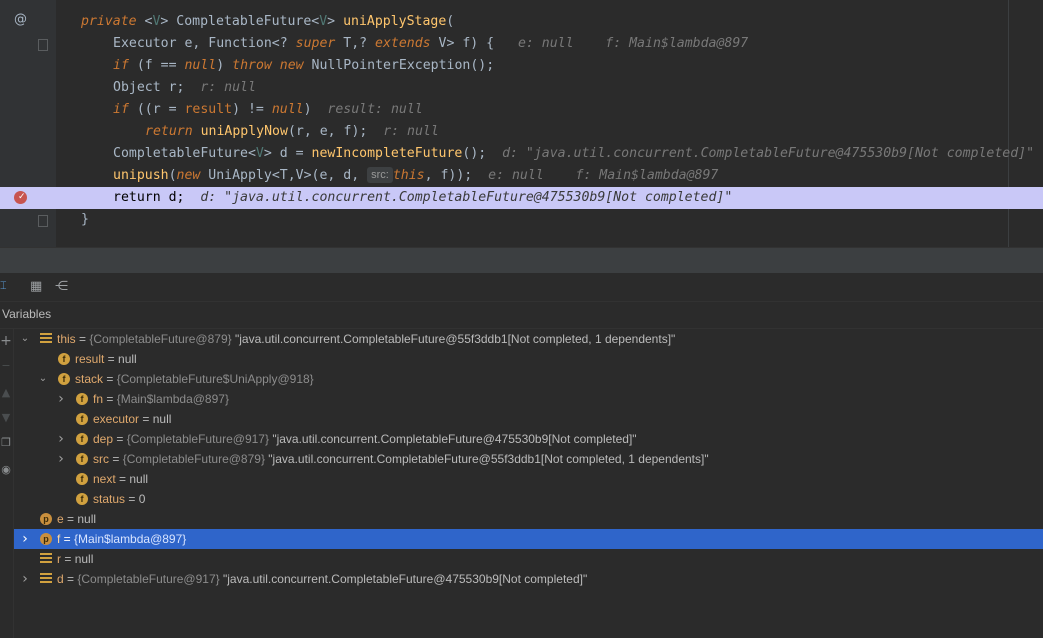 This screenshot has height=638, width=1043. What do you see at coordinates (387, 153) in the screenshot?
I see `method-name-token: newIncompleteFuture` at bounding box center [387, 153].